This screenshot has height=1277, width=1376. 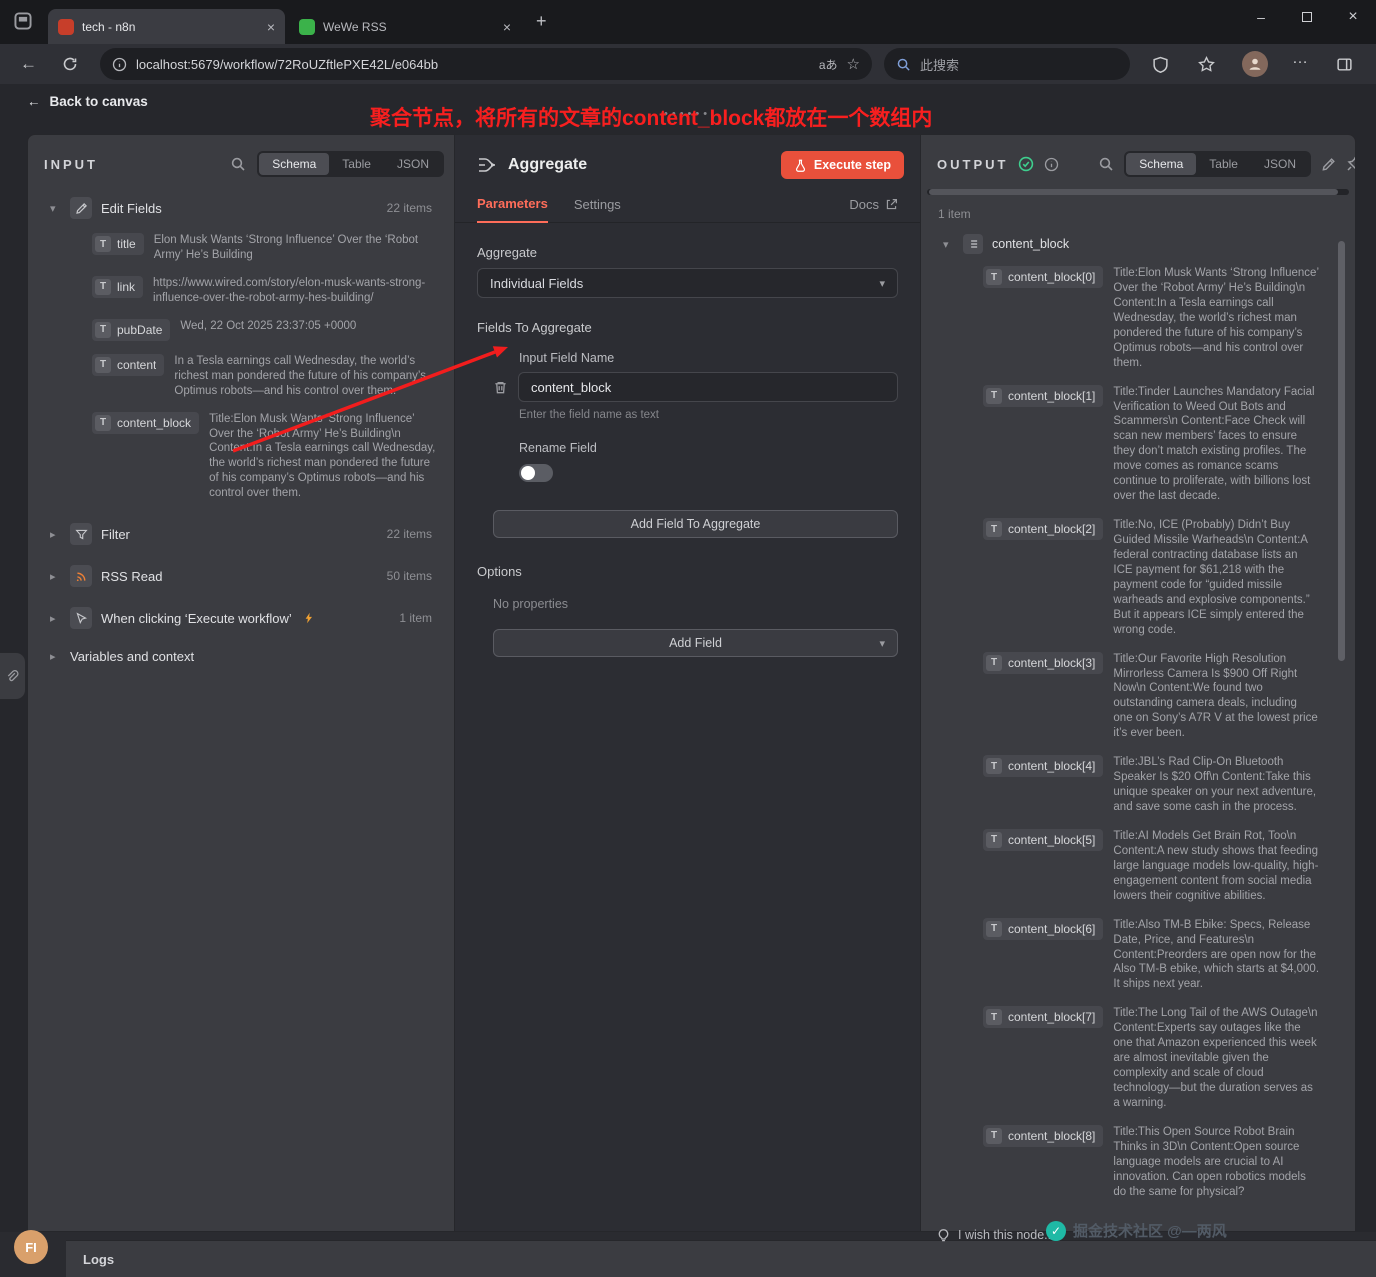 I want to click on tab-actions-icon, so click(x=23, y=21).